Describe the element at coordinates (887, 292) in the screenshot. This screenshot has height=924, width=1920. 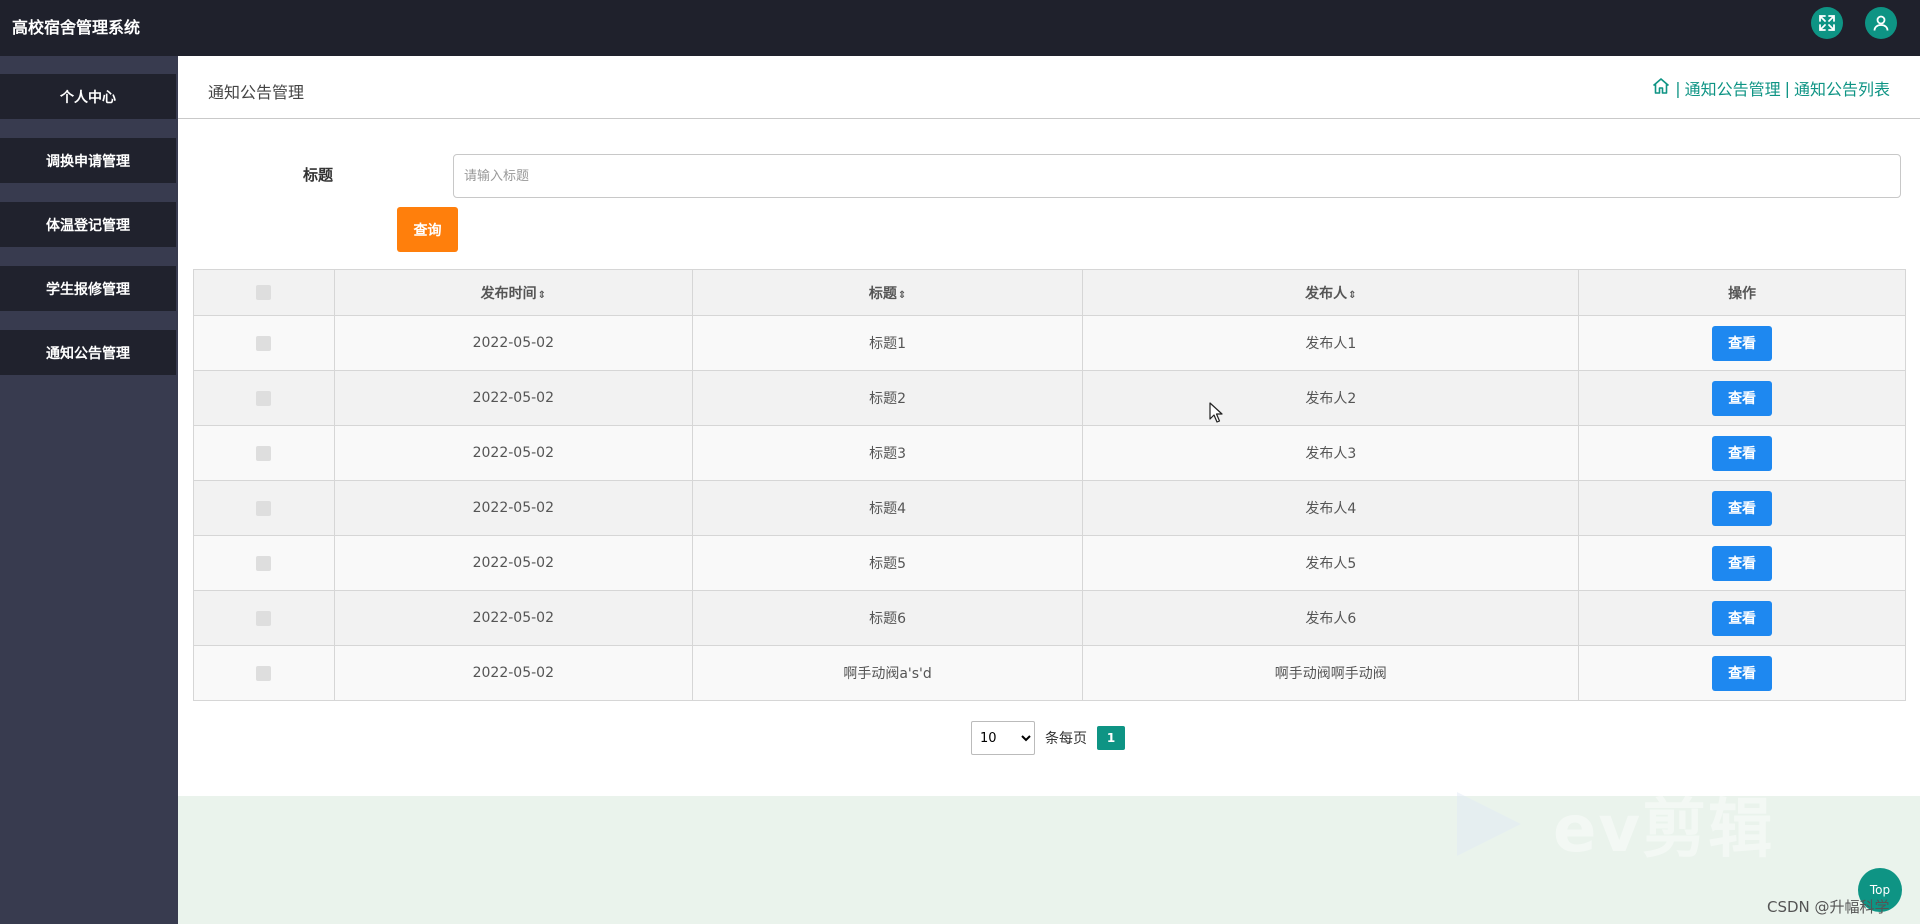
I see `column-header-title: 标题⇕` at that location.